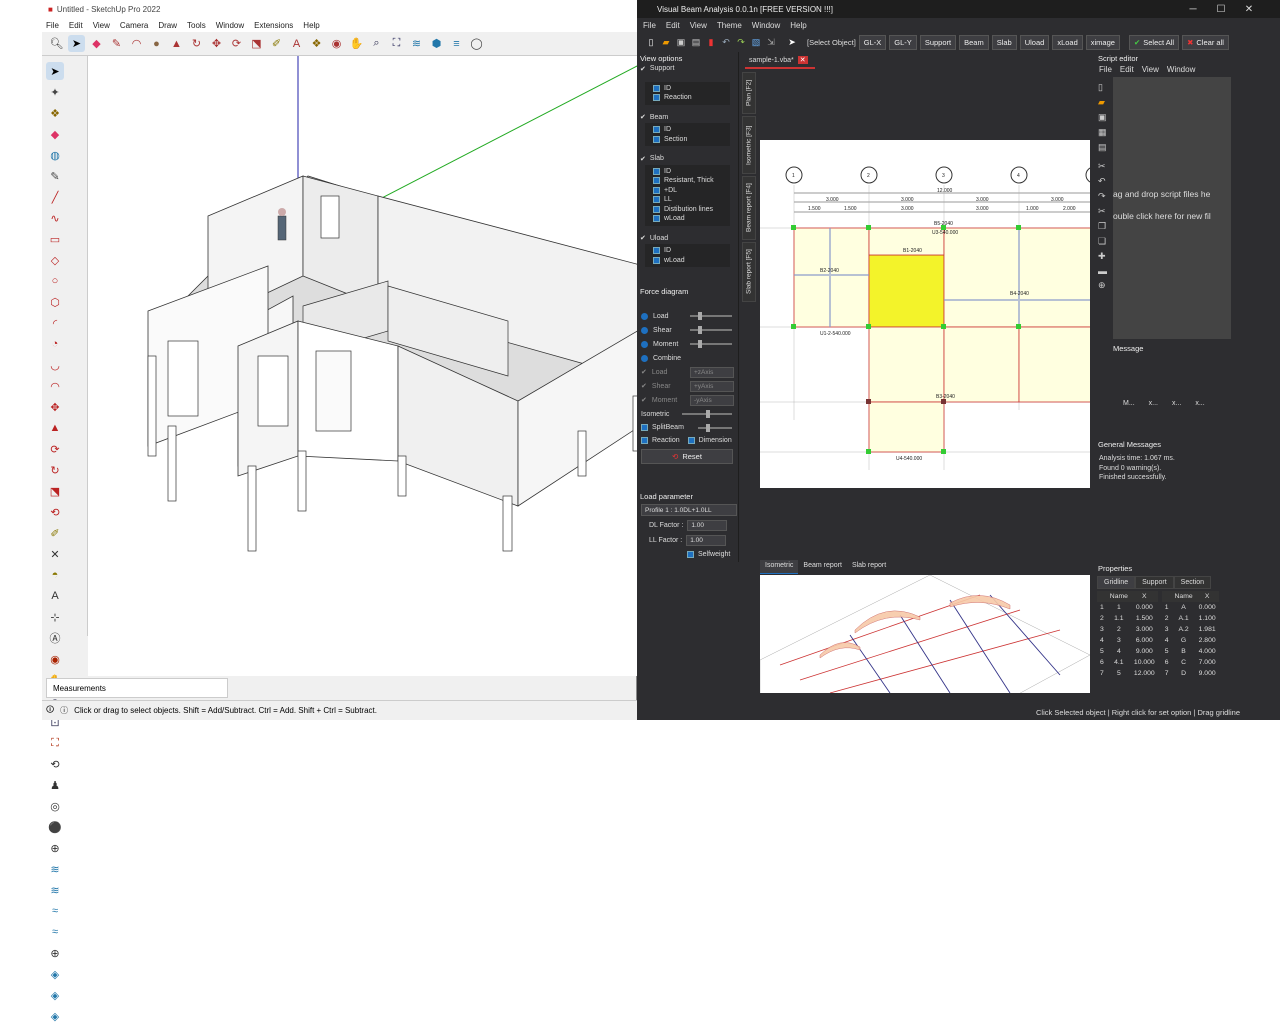 This screenshot has height=1025, width=1280. Describe the element at coordinates (55, 512) in the screenshot. I see `offset-icon: ⟲` at that location.